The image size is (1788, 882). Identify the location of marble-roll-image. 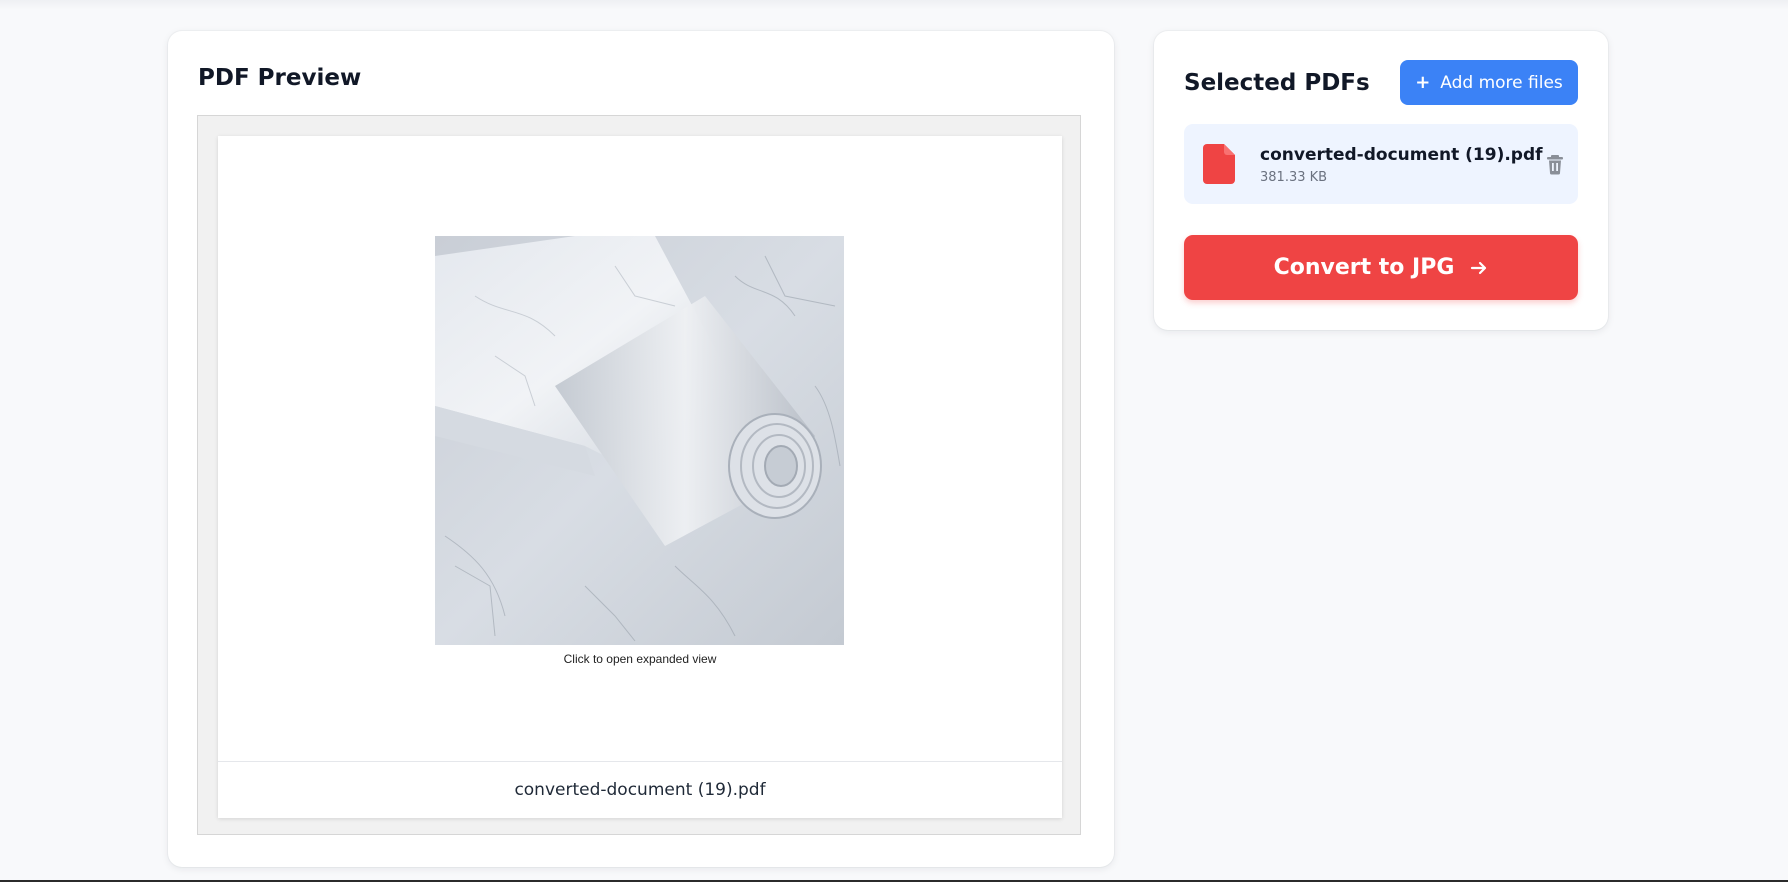
(639, 440).